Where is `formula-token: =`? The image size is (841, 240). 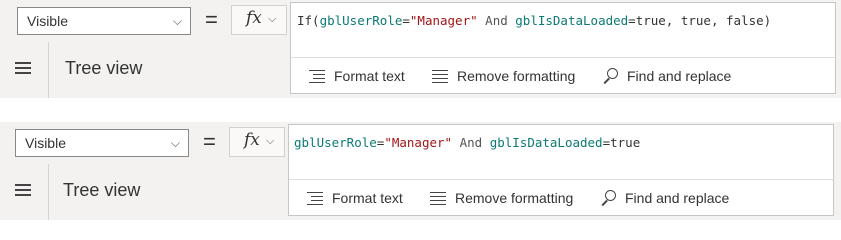 formula-token: = is located at coordinates (406, 20).